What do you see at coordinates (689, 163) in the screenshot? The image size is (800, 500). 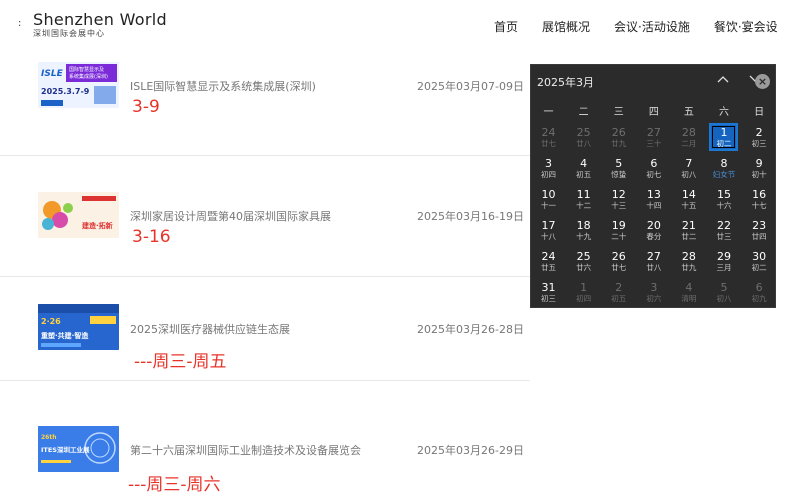 I see `day-number: 7` at bounding box center [689, 163].